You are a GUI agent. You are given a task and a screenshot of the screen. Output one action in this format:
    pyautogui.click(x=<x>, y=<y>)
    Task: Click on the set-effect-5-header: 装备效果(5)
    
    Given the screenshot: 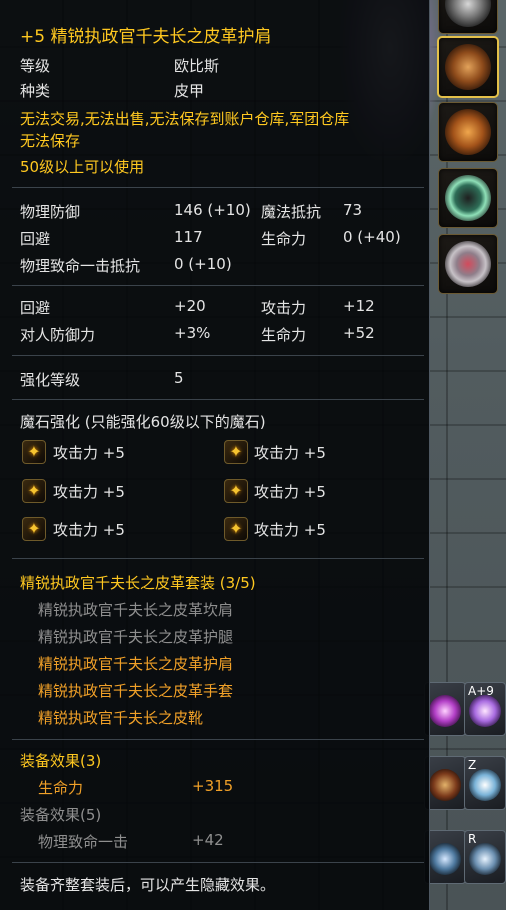 What is the action you would take?
    pyautogui.click(x=61, y=815)
    